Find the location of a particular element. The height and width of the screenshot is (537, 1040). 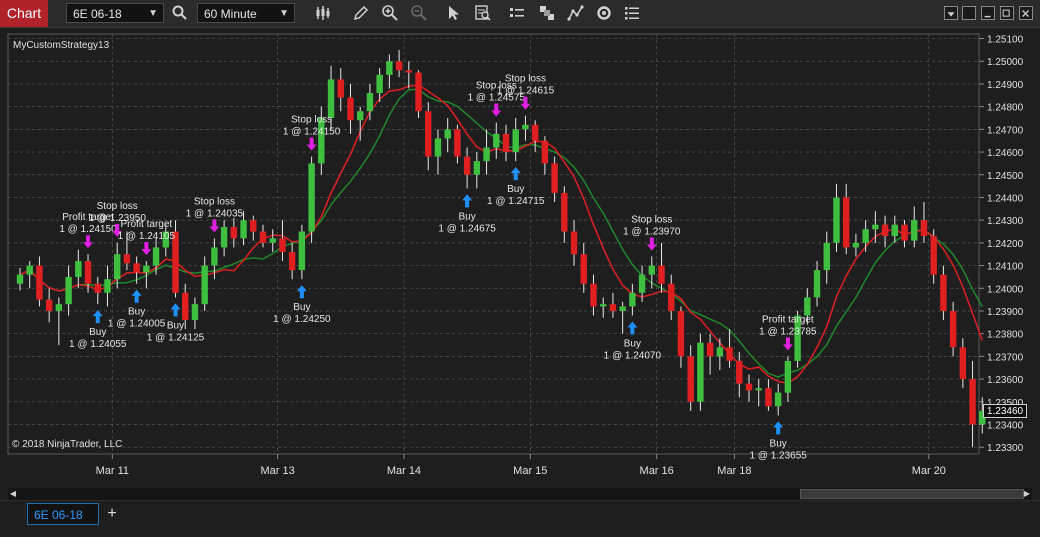

bars-type-icon is located at coordinates (323, 13).